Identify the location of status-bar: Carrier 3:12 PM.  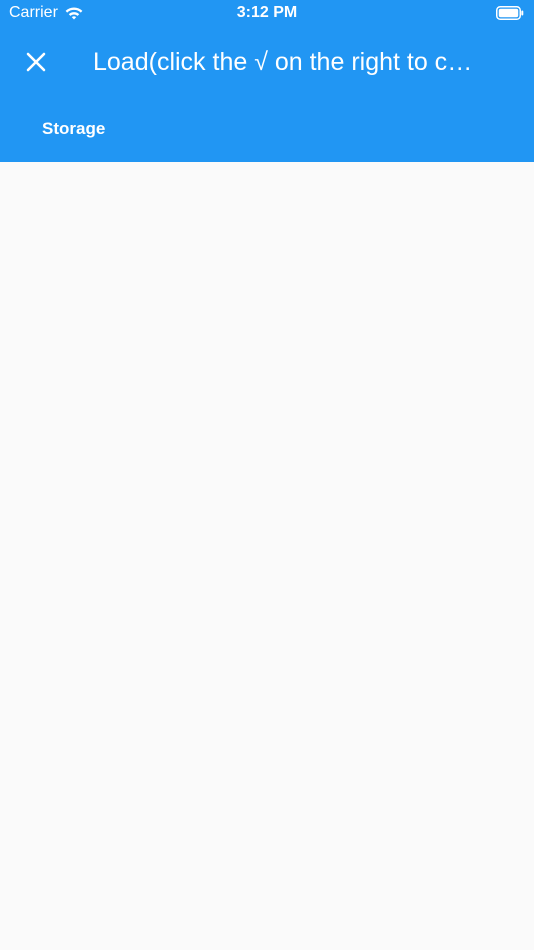
(267, 14).